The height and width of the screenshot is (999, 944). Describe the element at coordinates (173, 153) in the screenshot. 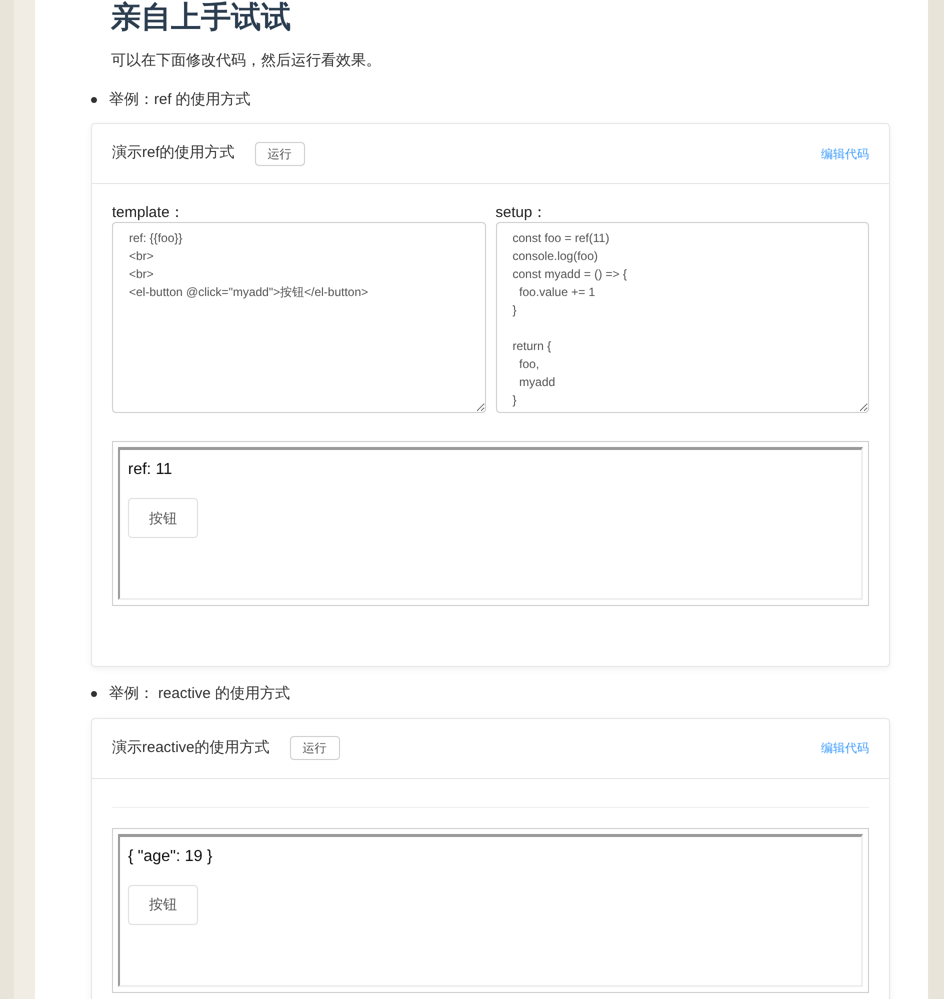

I see `demo-title: 演示ref的使用方式` at that location.